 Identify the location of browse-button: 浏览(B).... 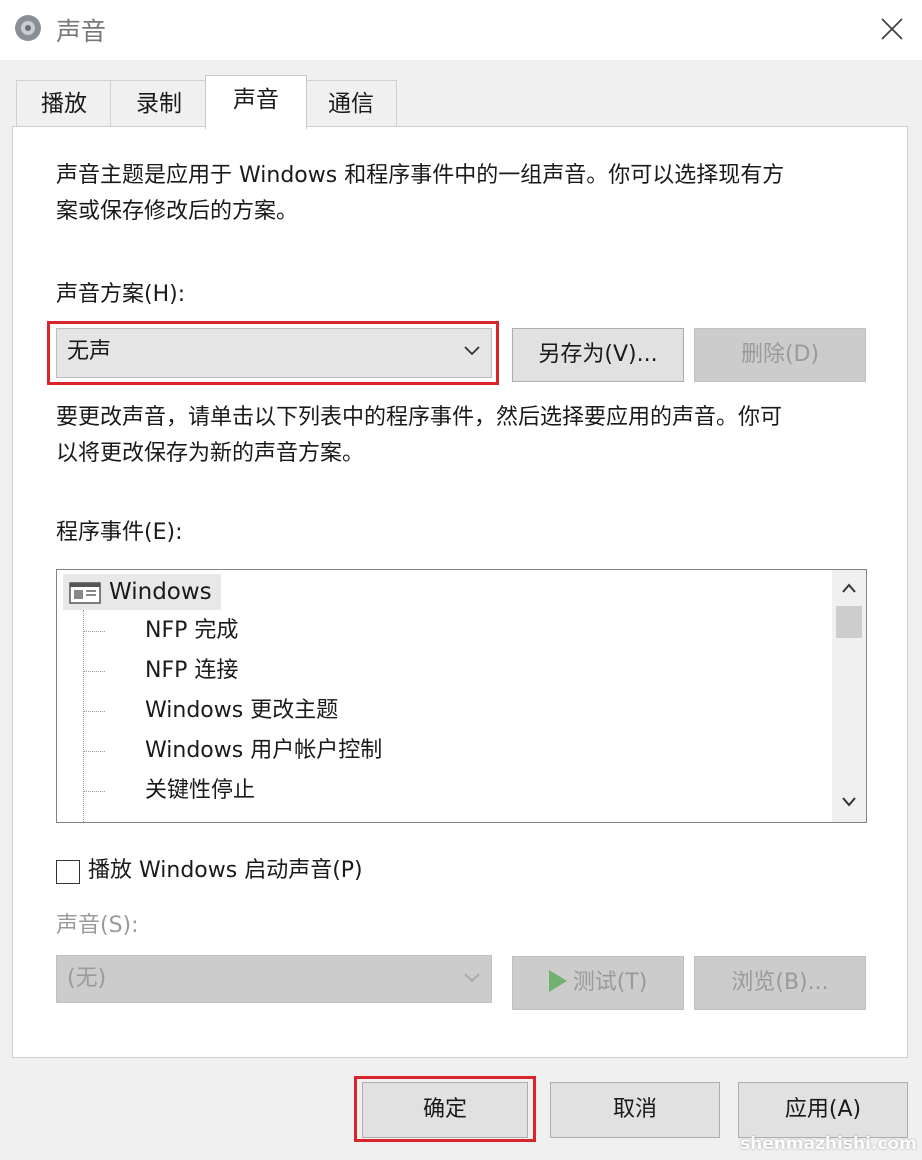
(780, 983).